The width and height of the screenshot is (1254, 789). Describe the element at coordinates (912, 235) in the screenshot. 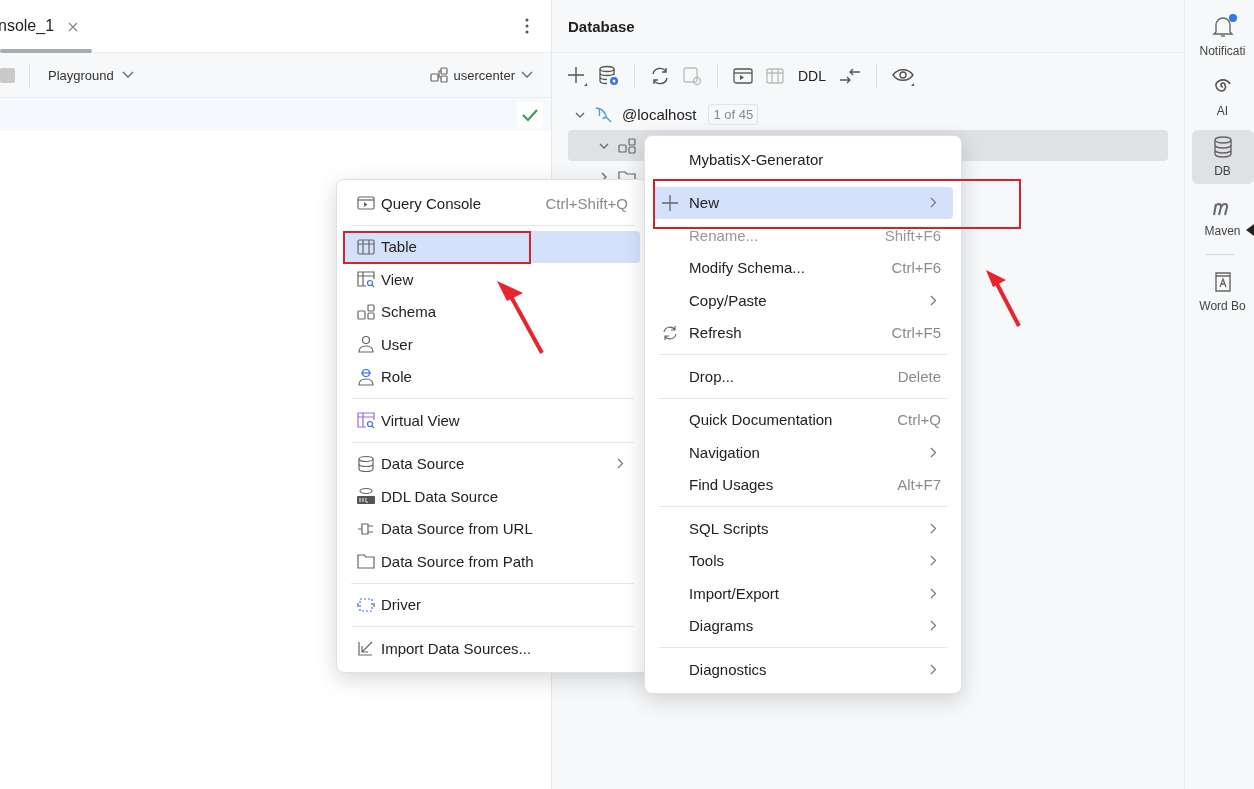

I see `shortcut-text: Shift+F6` at that location.